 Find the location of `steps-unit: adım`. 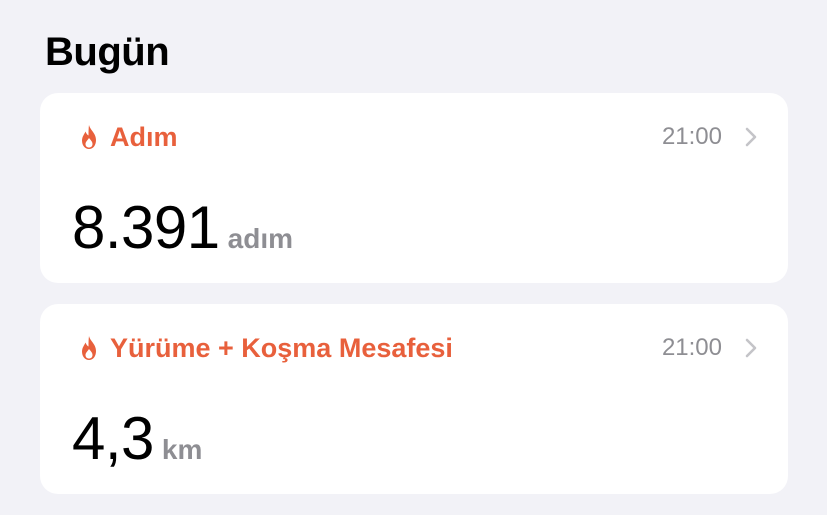

steps-unit: adım is located at coordinates (260, 238).